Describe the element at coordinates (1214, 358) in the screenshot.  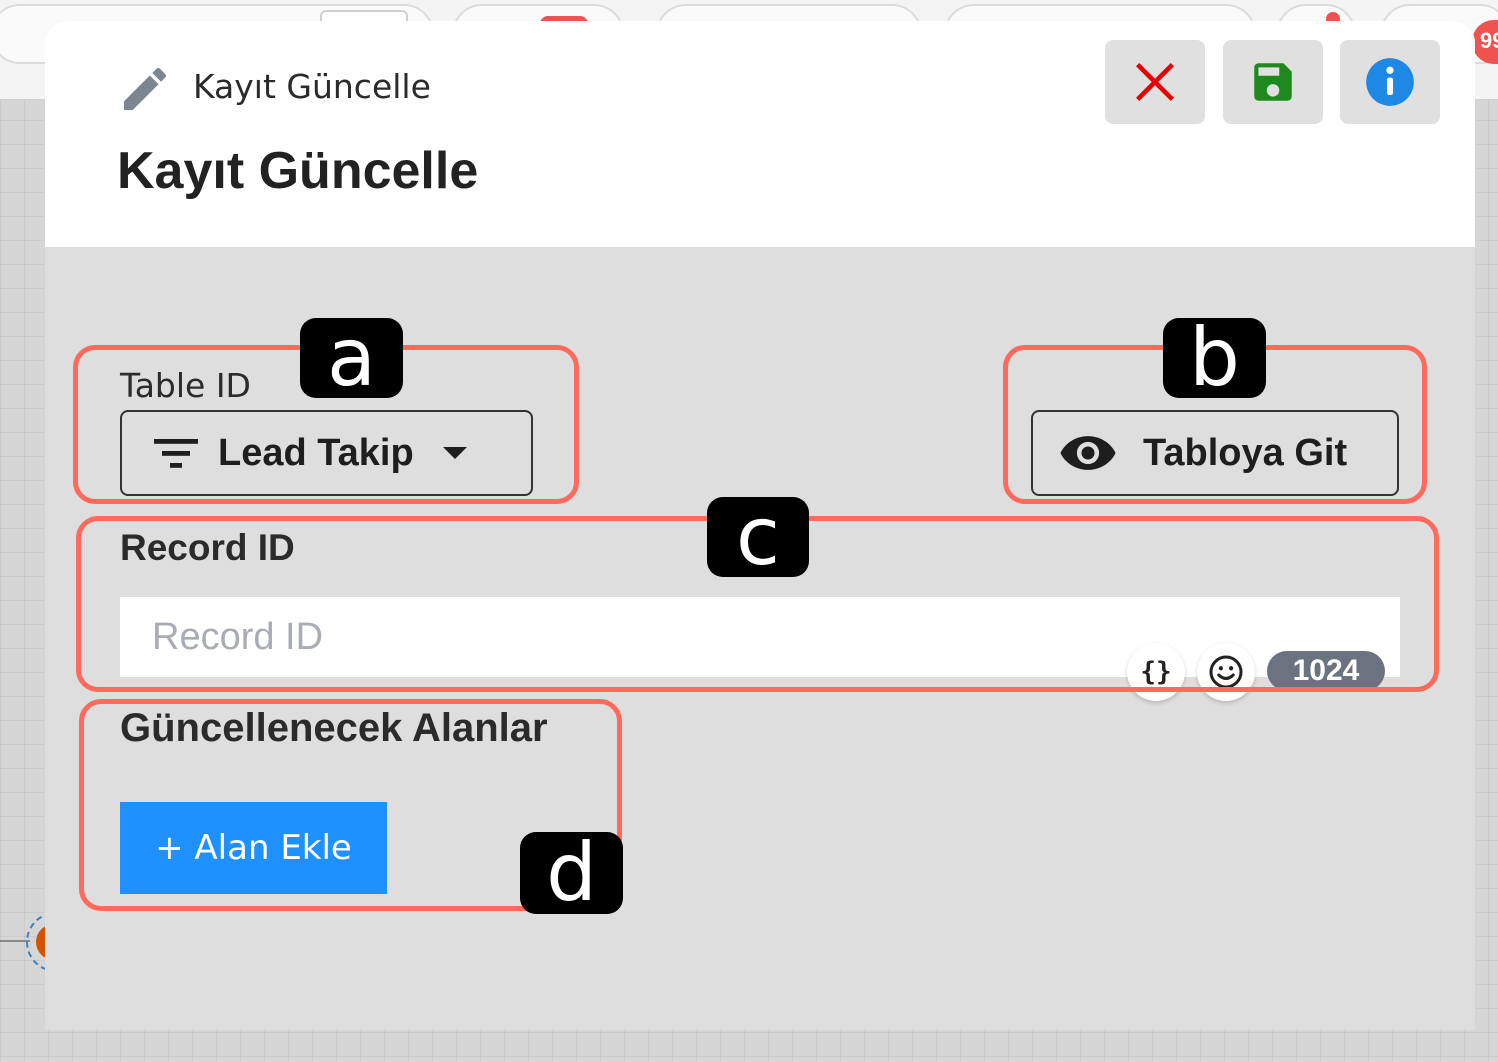
I see `annotation-tag-b: b` at that location.